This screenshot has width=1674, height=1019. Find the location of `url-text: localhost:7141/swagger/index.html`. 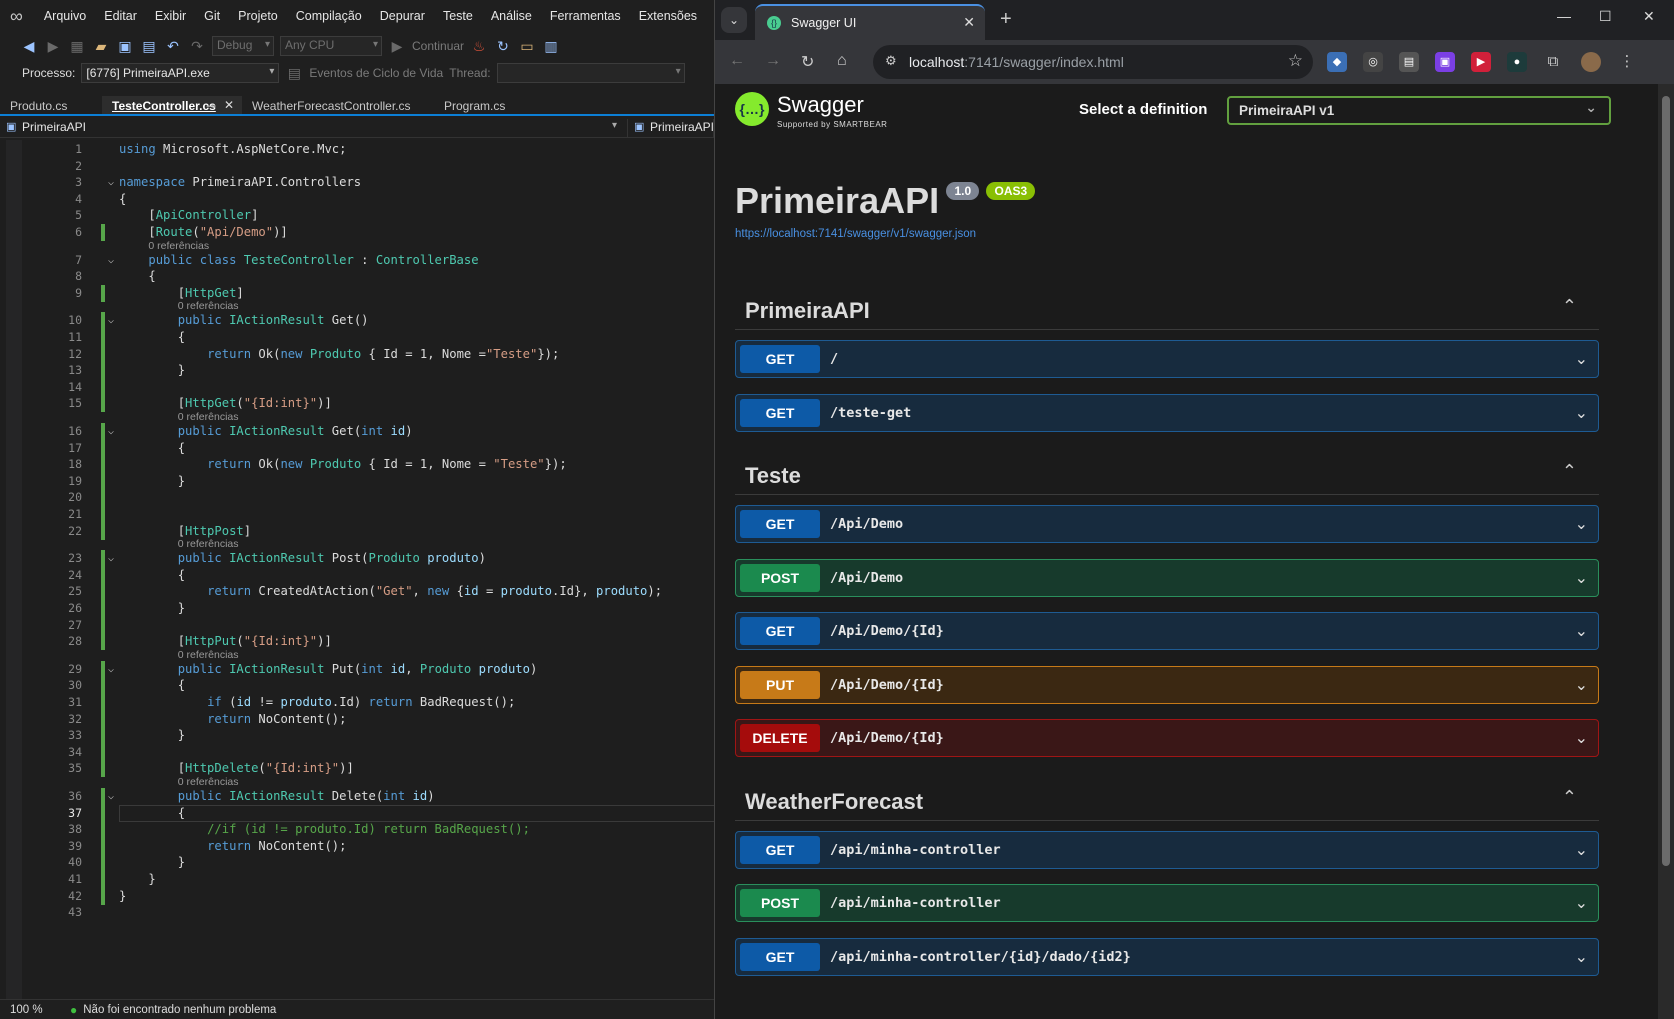

url-text: localhost:7141/swagger/index.html is located at coordinates (1016, 62).